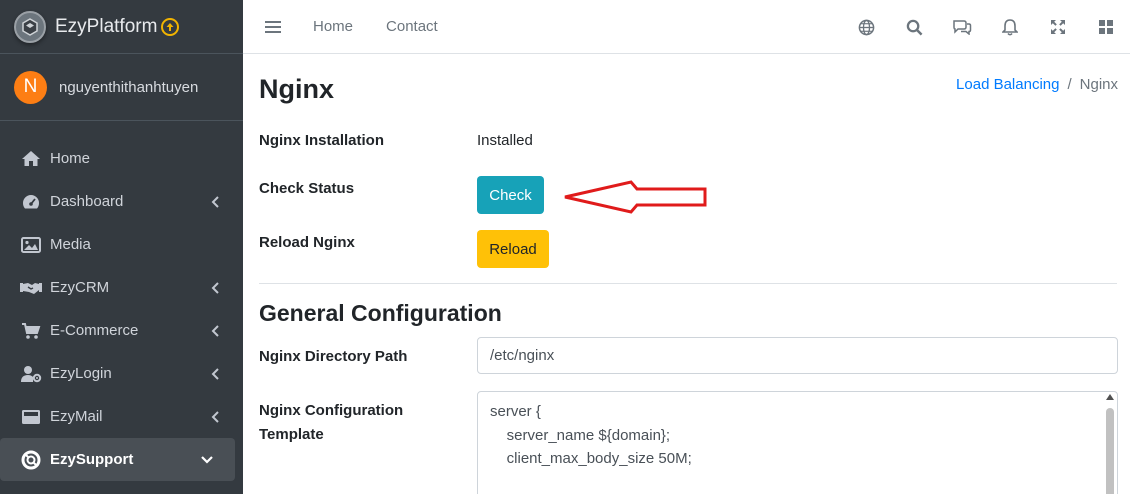 This screenshot has width=1130, height=494. I want to click on sidebar-item-label: EzySupport, so click(92, 459).